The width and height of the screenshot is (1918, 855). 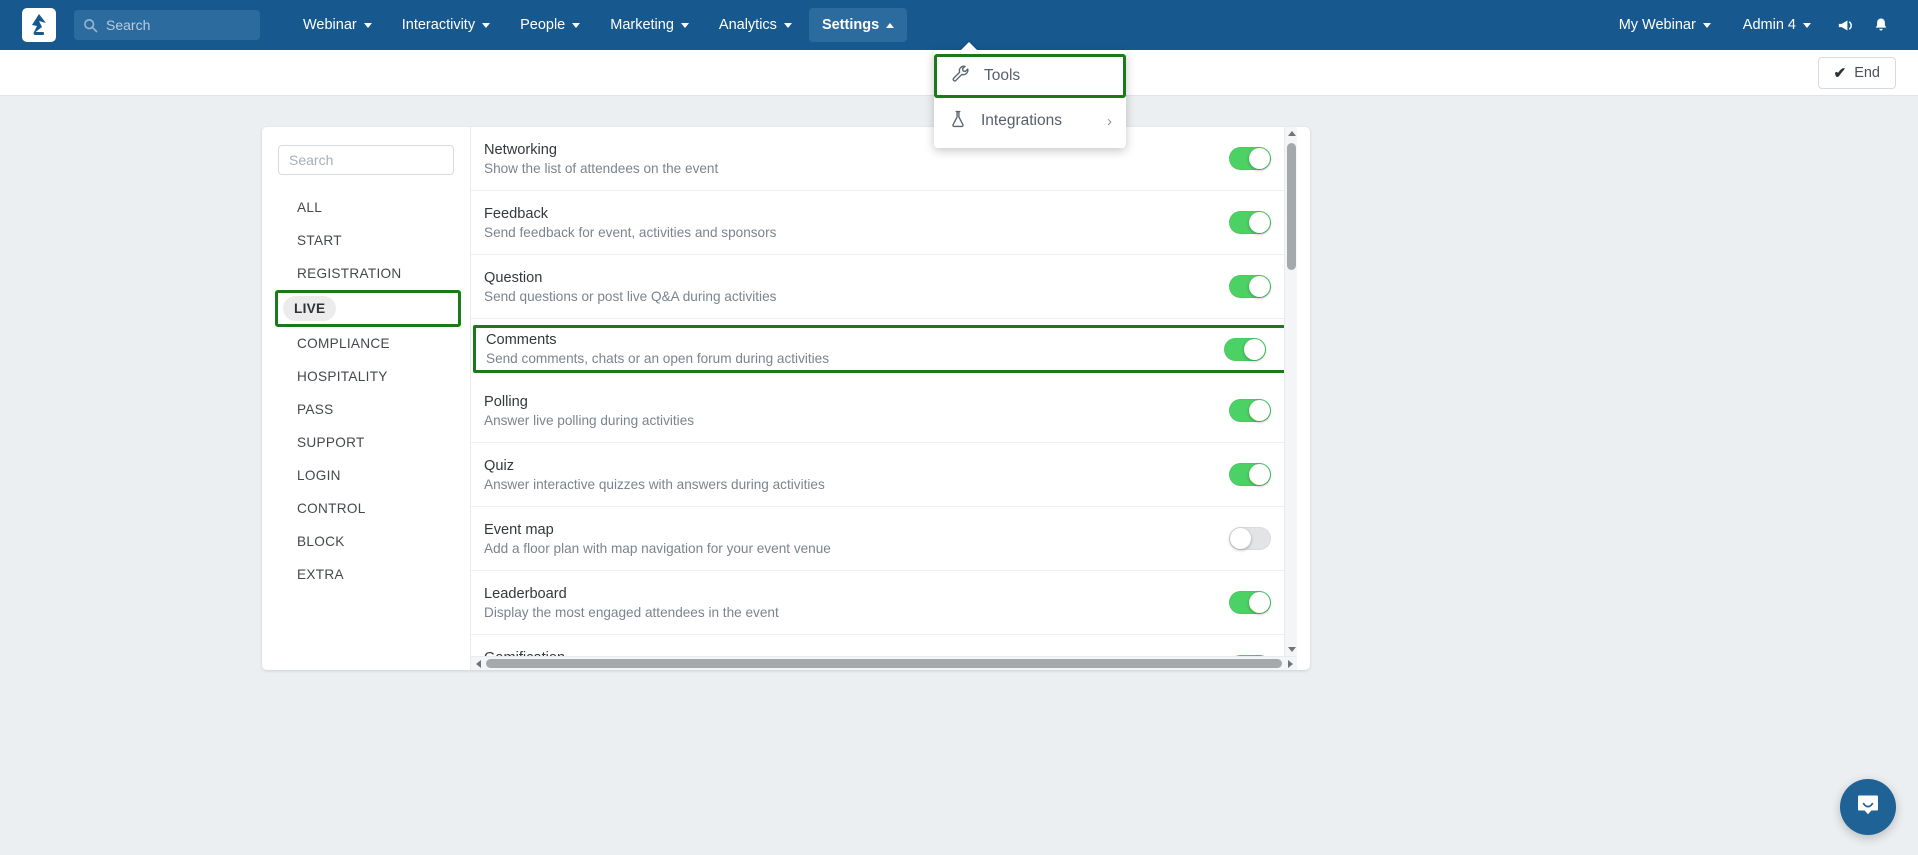 What do you see at coordinates (1250, 286) in the screenshot?
I see `toggle-question` at bounding box center [1250, 286].